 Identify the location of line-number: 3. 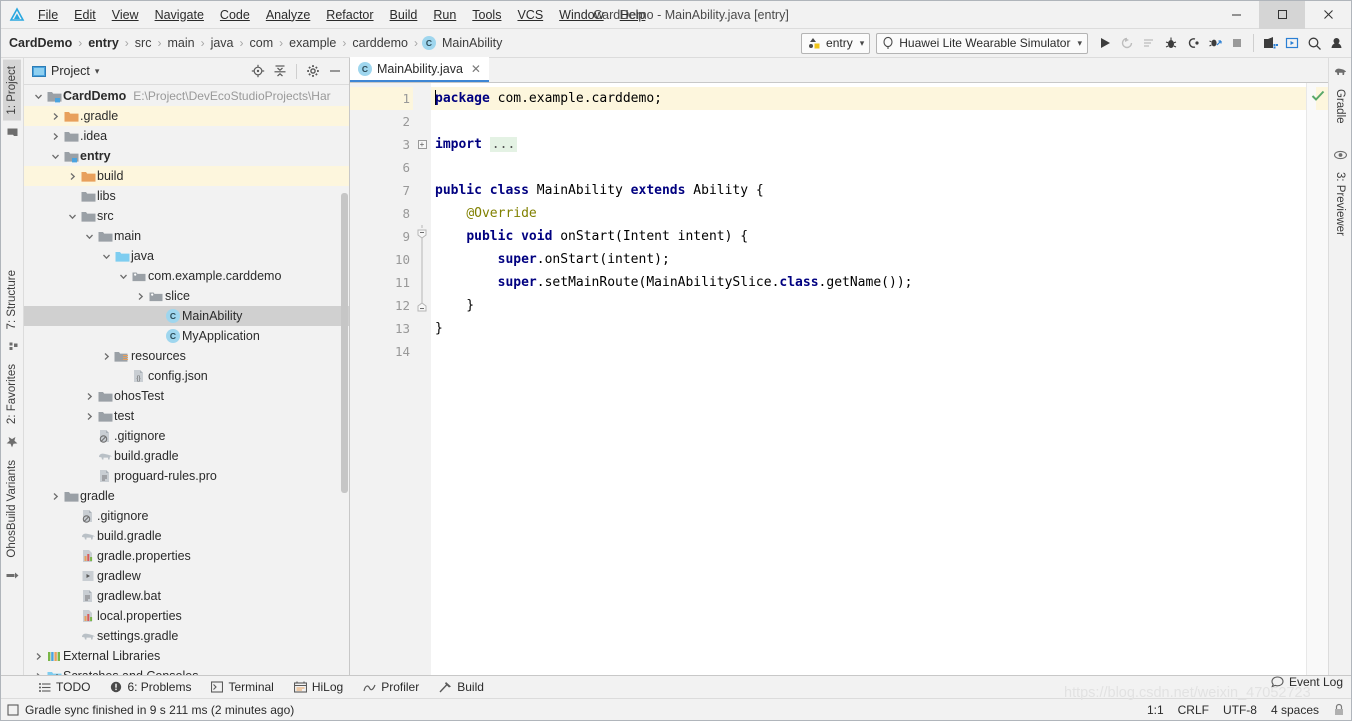
(381, 144).